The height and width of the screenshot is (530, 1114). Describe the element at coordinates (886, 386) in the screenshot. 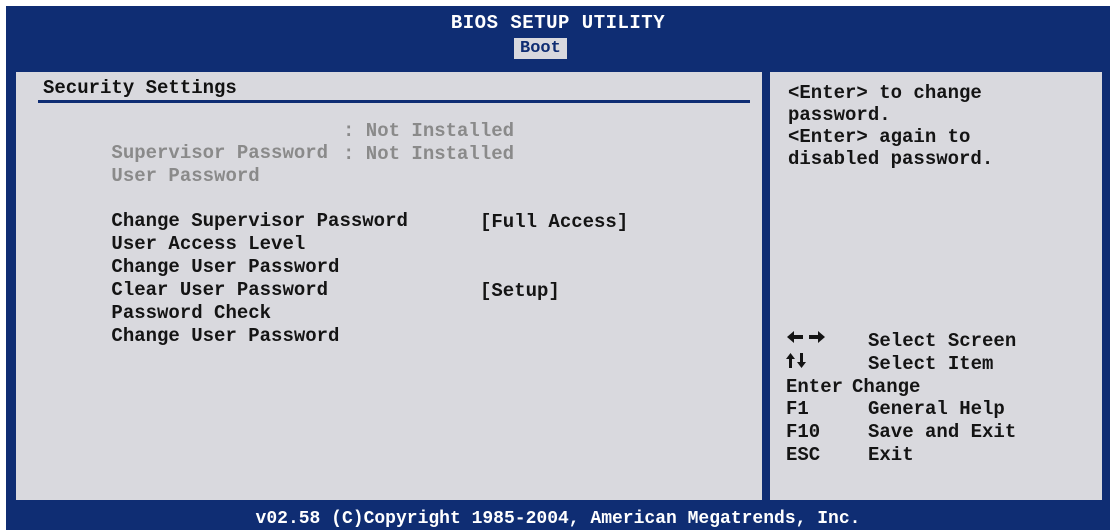

I see `key-desc: Change` at that location.